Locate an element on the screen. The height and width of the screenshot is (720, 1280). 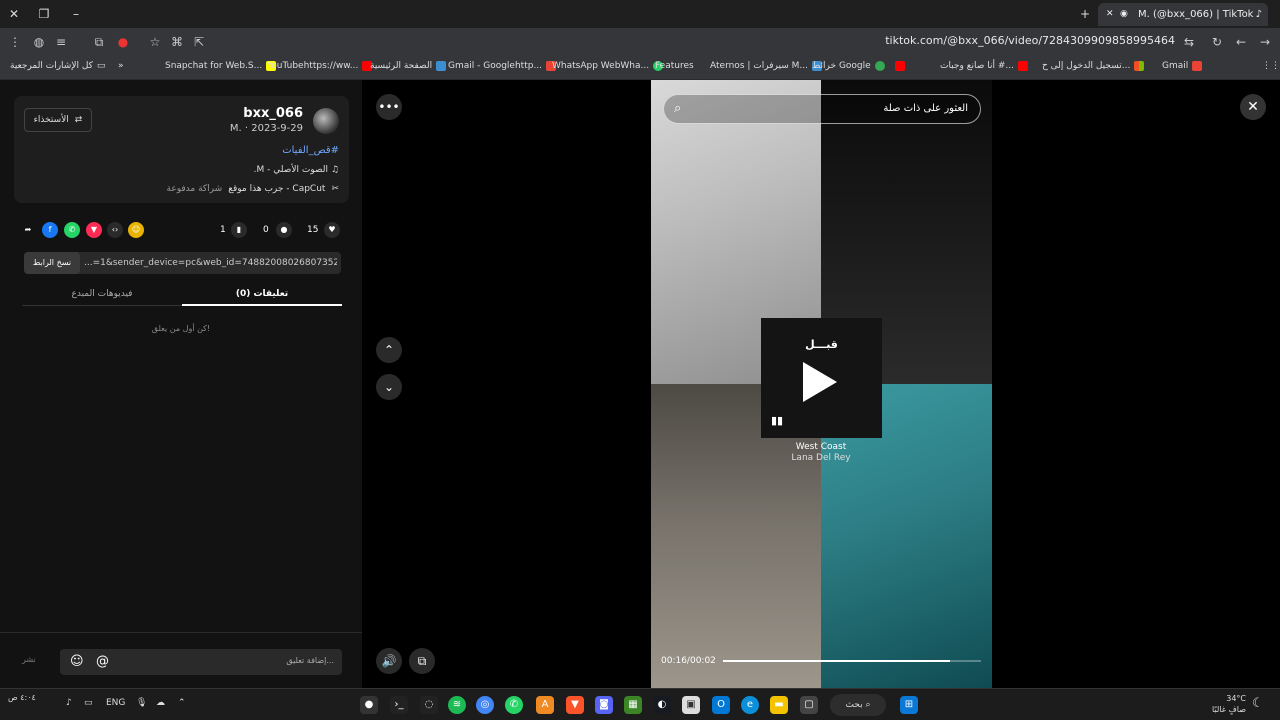
steam-icon: ◐ is located at coordinates (662, 705).